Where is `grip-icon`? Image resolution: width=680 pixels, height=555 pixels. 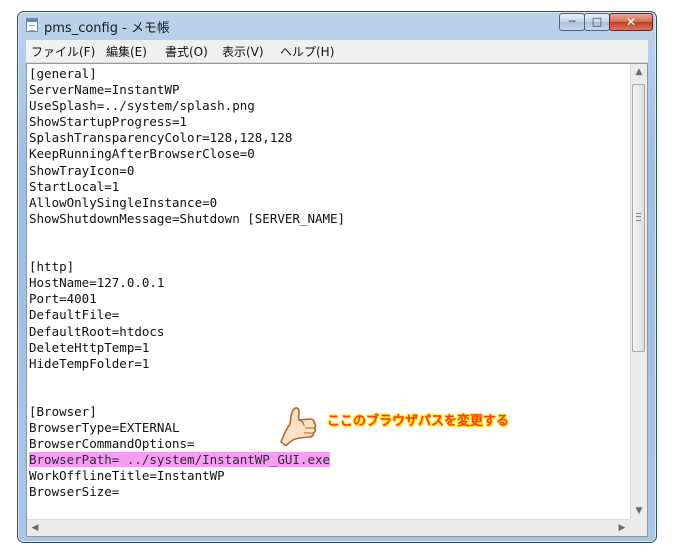 grip-icon is located at coordinates (638, 217).